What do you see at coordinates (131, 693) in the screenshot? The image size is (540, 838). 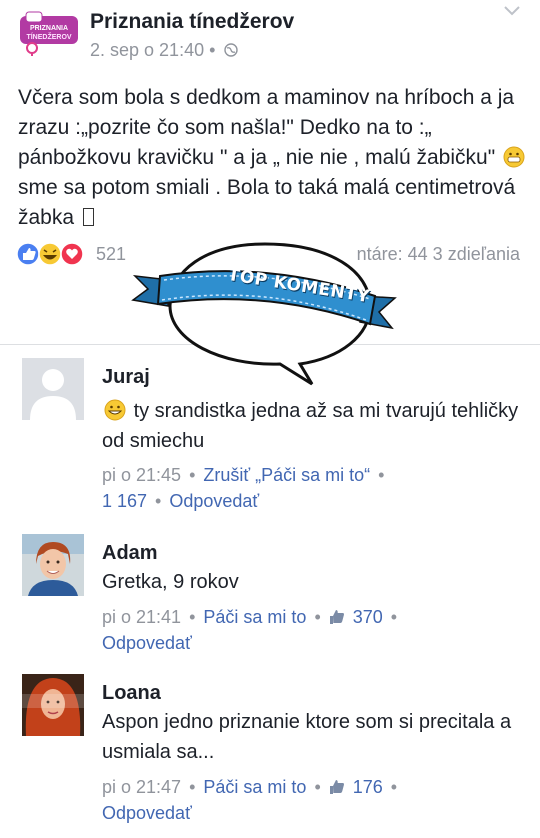 I see `comment-author: Loana` at bounding box center [131, 693].